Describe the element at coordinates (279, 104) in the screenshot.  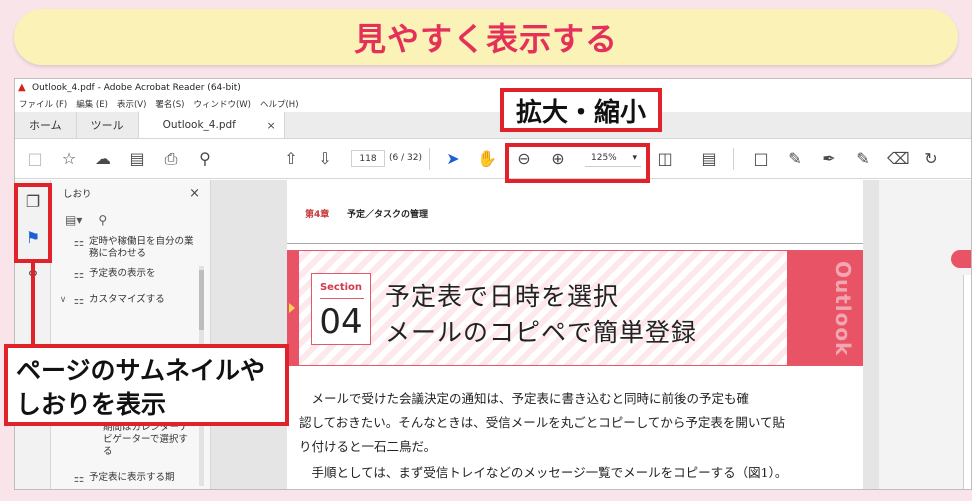
I see `menu-help: ヘルプ(H)` at that location.